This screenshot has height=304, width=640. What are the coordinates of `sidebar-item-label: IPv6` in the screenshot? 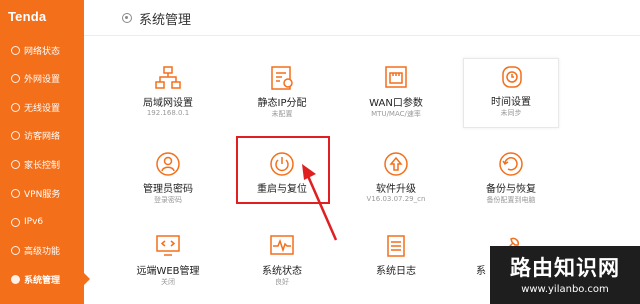 It's located at (34, 222).